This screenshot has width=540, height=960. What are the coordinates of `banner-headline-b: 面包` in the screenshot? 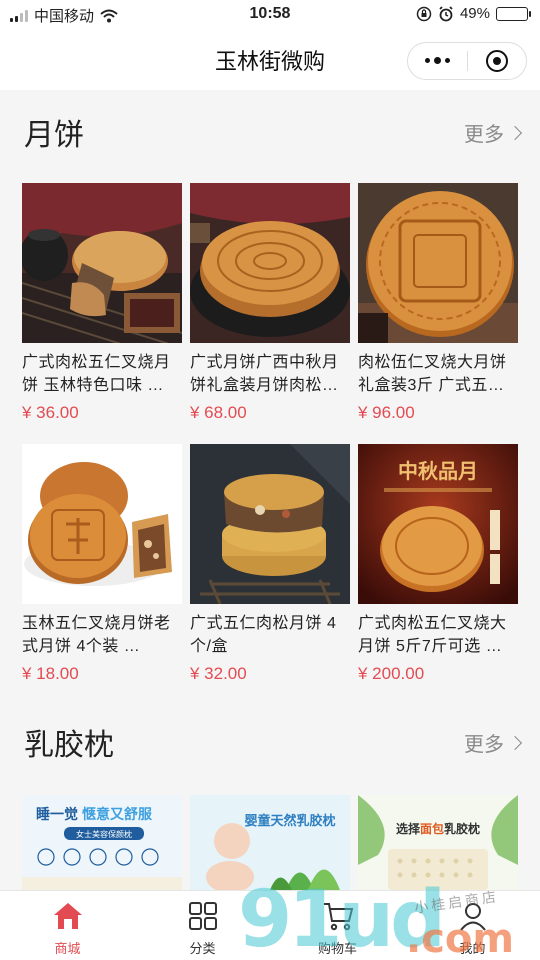 It's located at (432, 828).